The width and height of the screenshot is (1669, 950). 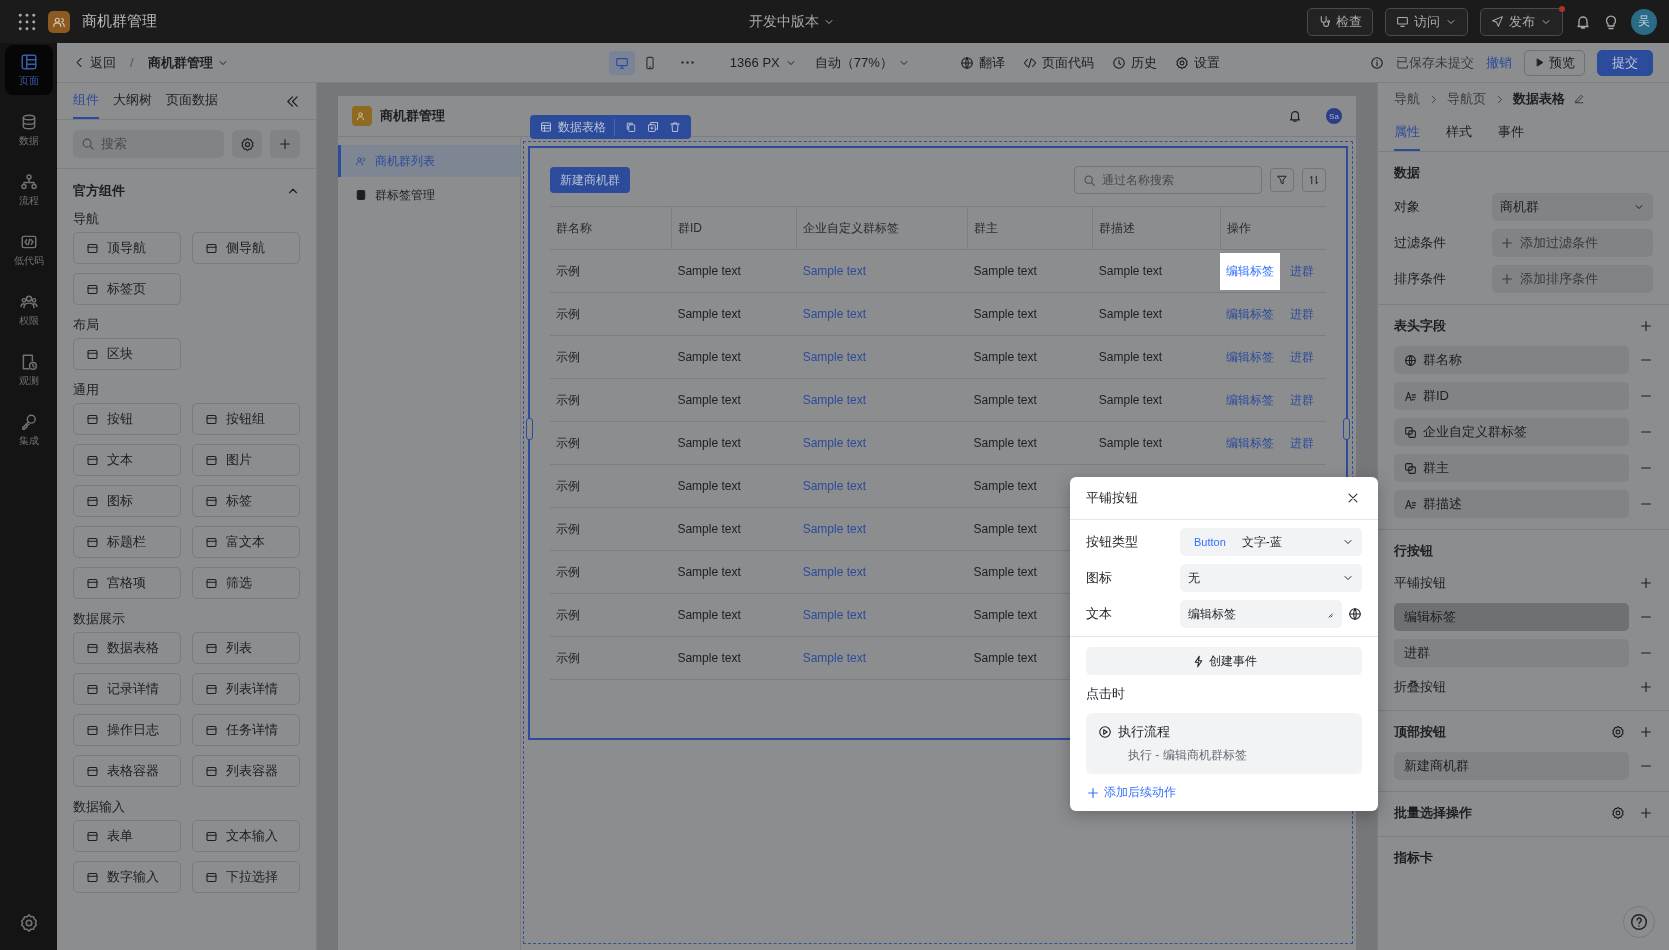 I want to click on sort-button, so click(x=1314, y=180).